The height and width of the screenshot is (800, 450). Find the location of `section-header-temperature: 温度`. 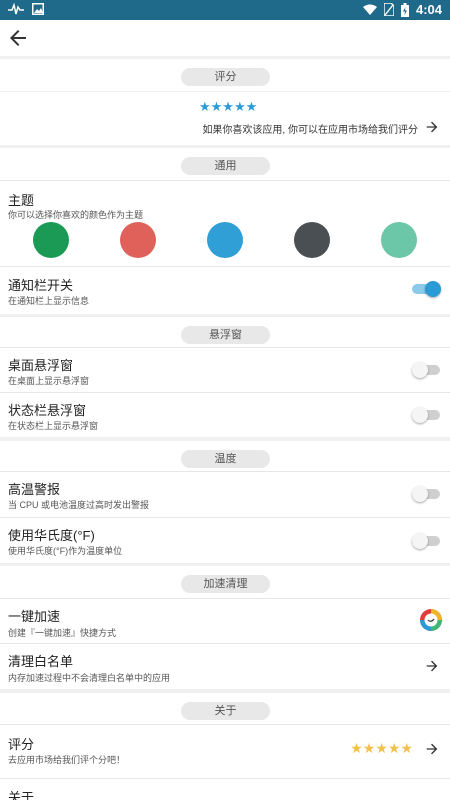

section-header-temperature: 温度 is located at coordinates (225, 457).